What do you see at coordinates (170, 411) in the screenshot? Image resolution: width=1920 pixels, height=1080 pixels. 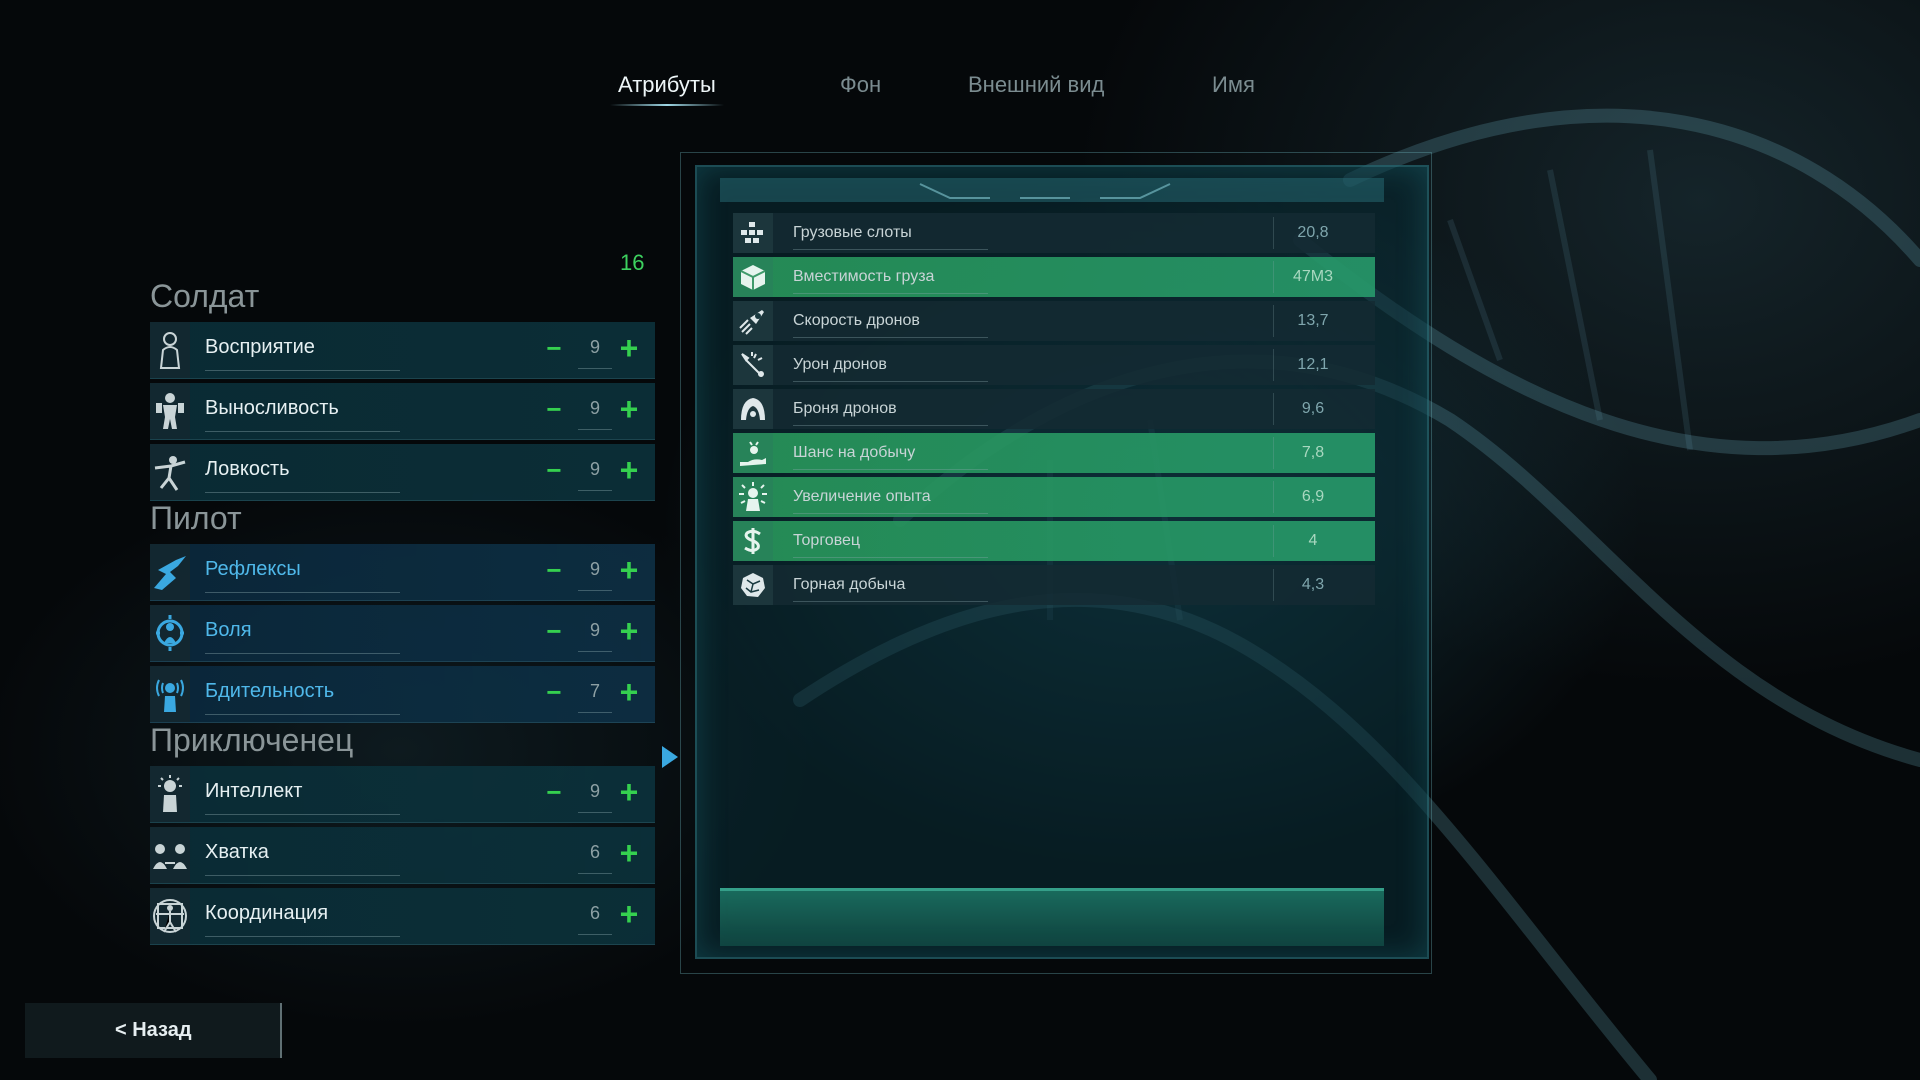 I see `endurance-icon` at bounding box center [170, 411].